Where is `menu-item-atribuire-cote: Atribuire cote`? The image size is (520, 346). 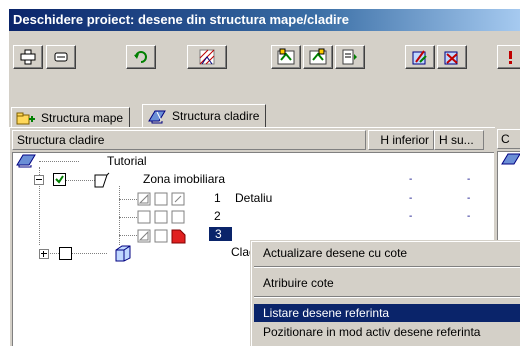
menu-item-atribuire-cote: Atribuire cote is located at coordinates (387, 283).